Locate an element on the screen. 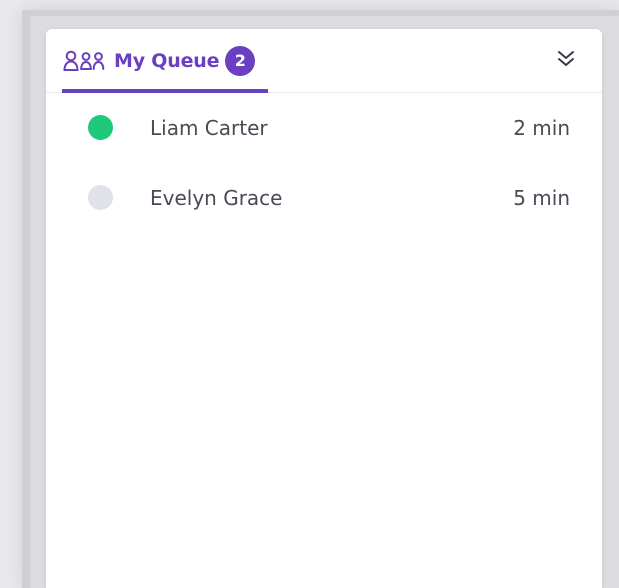 The width and height of the screenshot is (619, 588). collapse-button is located at coordinates (566, 60).